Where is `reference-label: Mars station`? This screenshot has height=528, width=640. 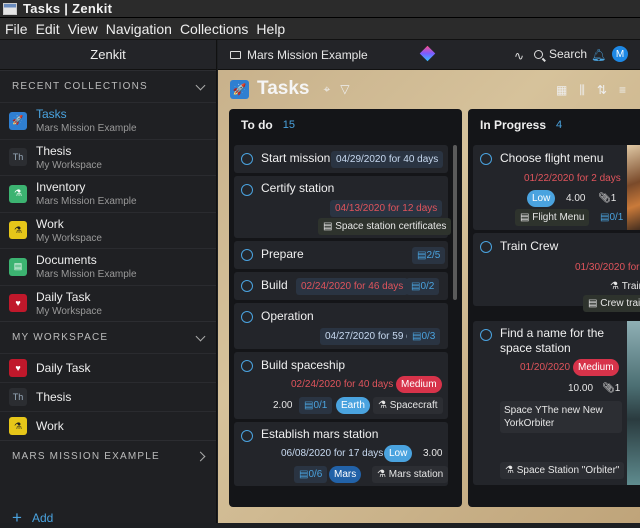
reference-label: Mars station is located at coordinates (416, 474).